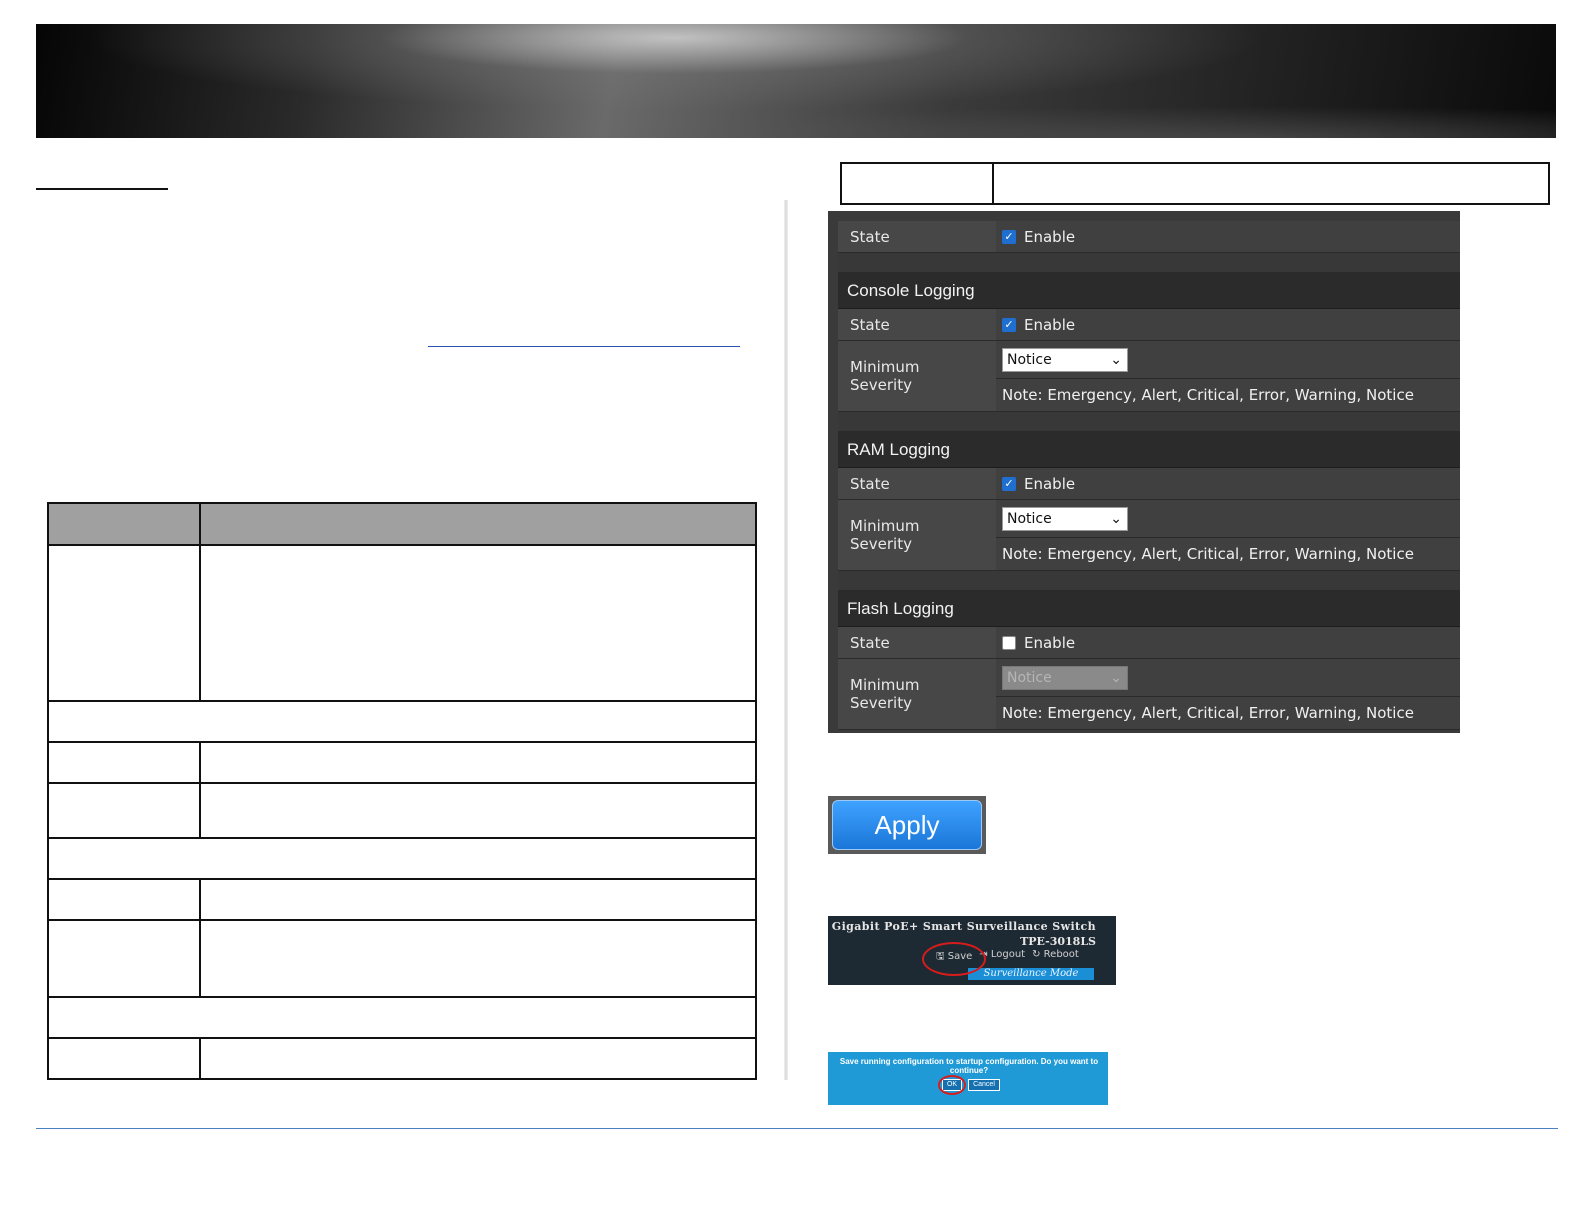 The width and height of the screenshot is (1584, 1224). What do you see at coordinates (797, 1128) in the screenshot?
I see `footer-rule` at bounding box center [797, 1128].